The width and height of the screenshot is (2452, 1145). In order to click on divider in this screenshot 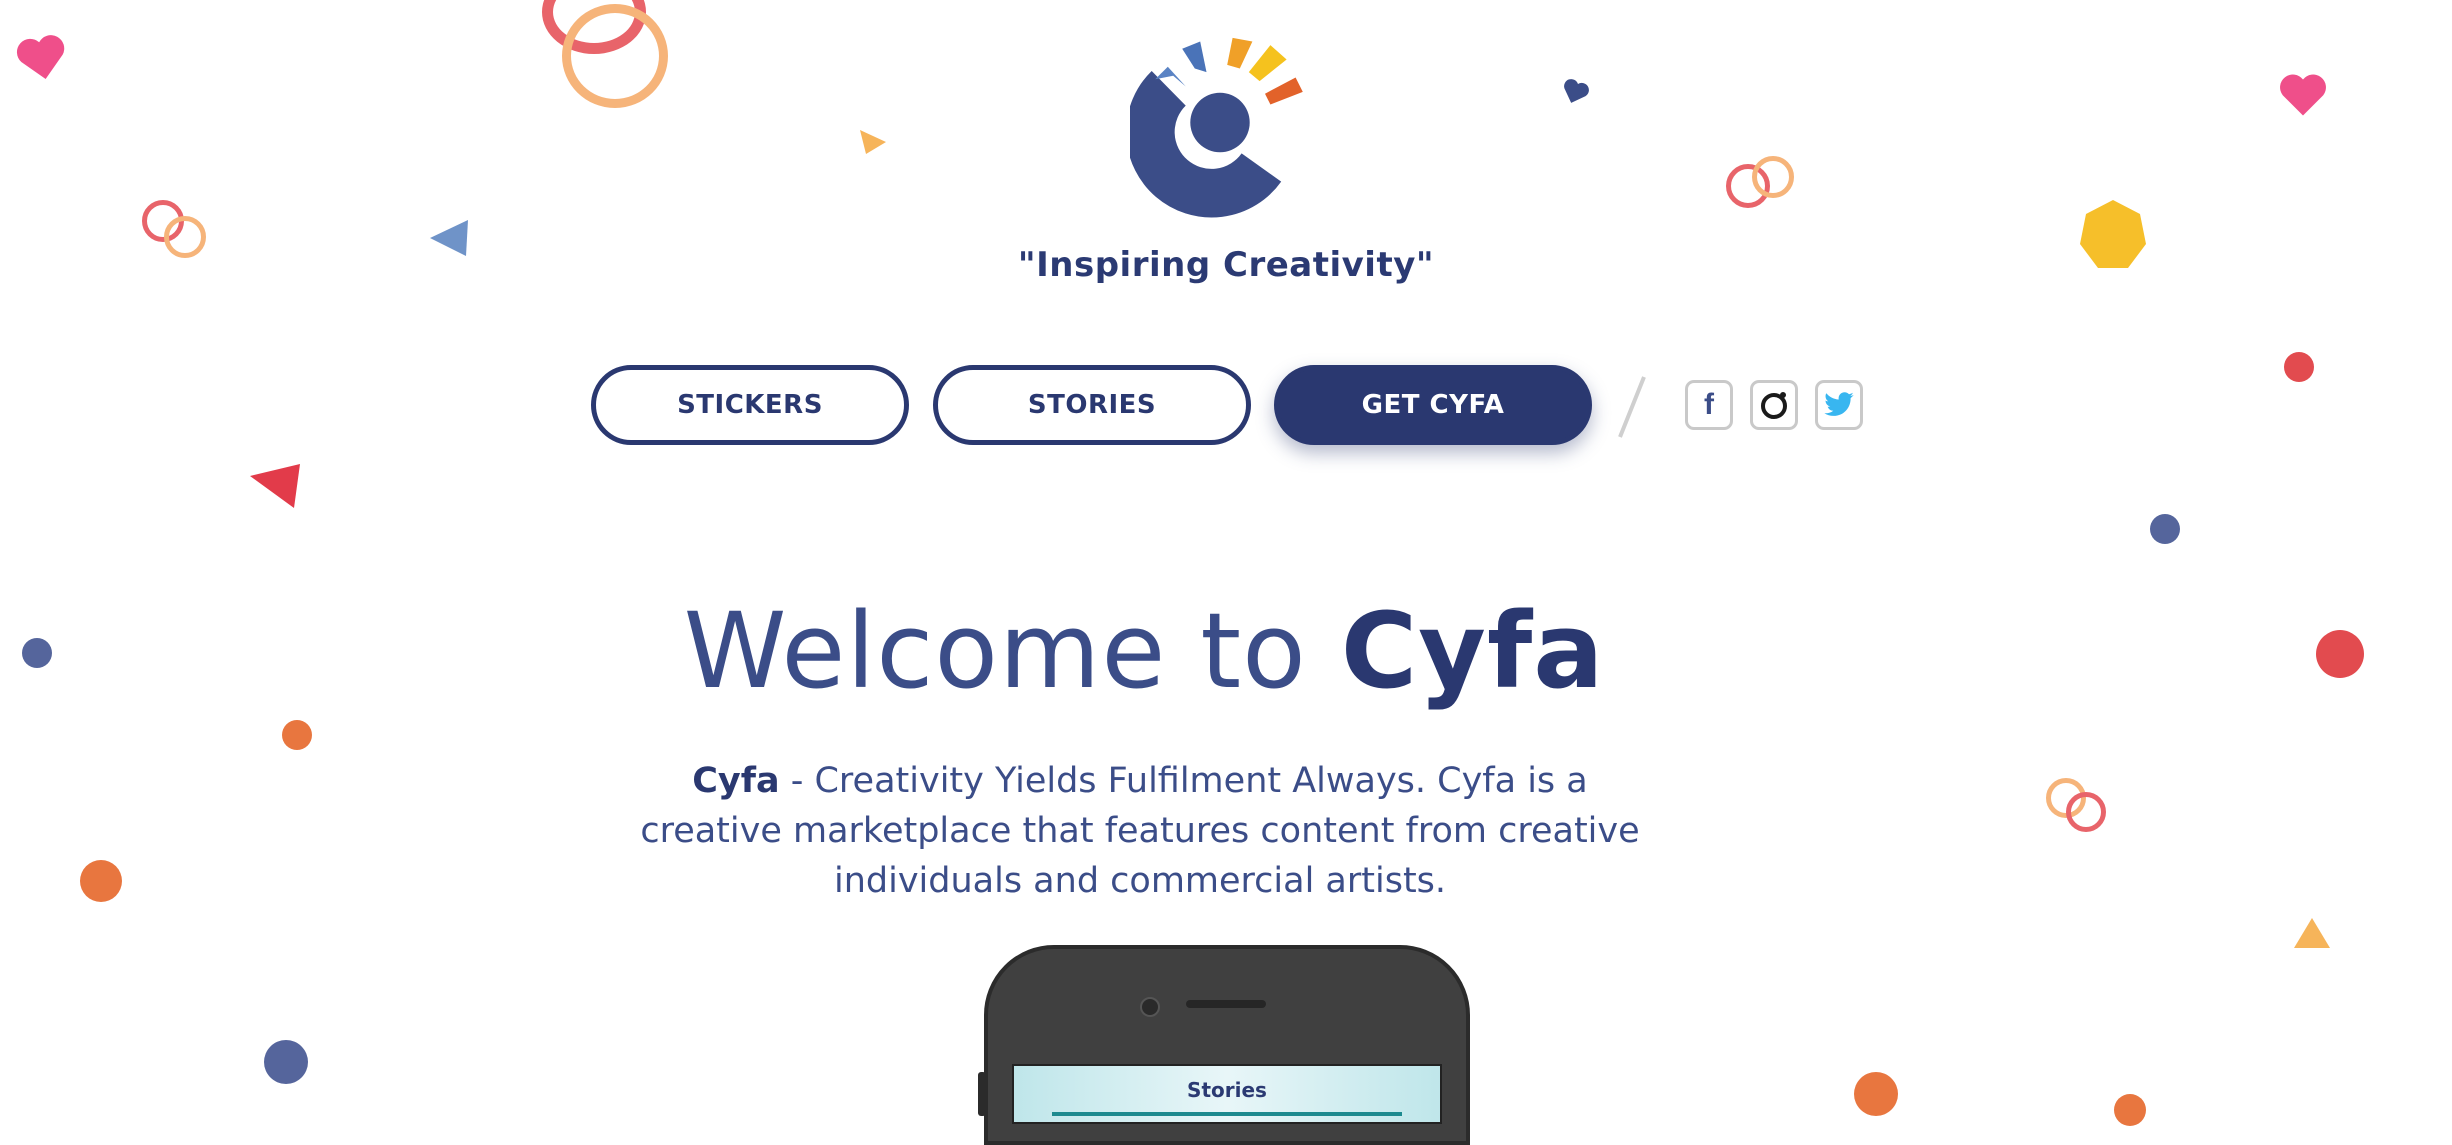, I will do `click(1632, 407)`.